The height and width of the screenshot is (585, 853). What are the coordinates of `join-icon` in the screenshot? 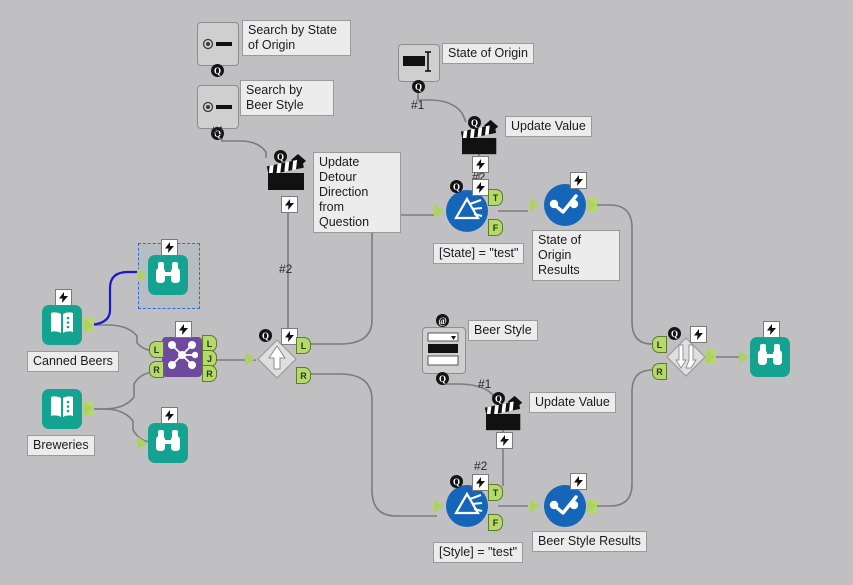 It's located at (182, 357).